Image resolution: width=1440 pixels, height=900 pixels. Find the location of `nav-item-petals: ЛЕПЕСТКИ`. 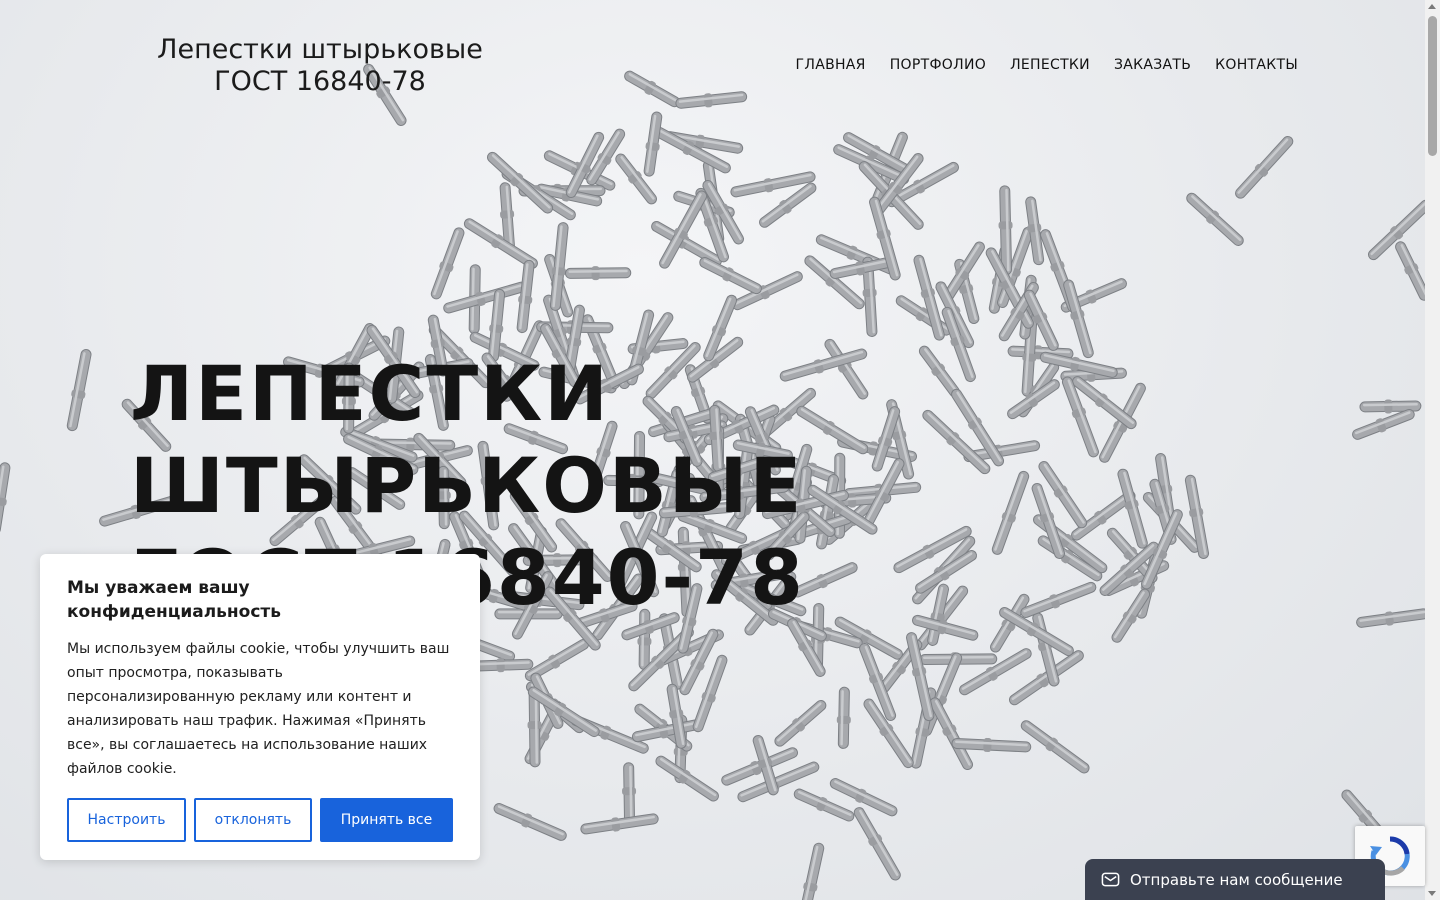

nav-item-petals: ЛЕПЕСТКИ is located at coordinates (1050, 65).